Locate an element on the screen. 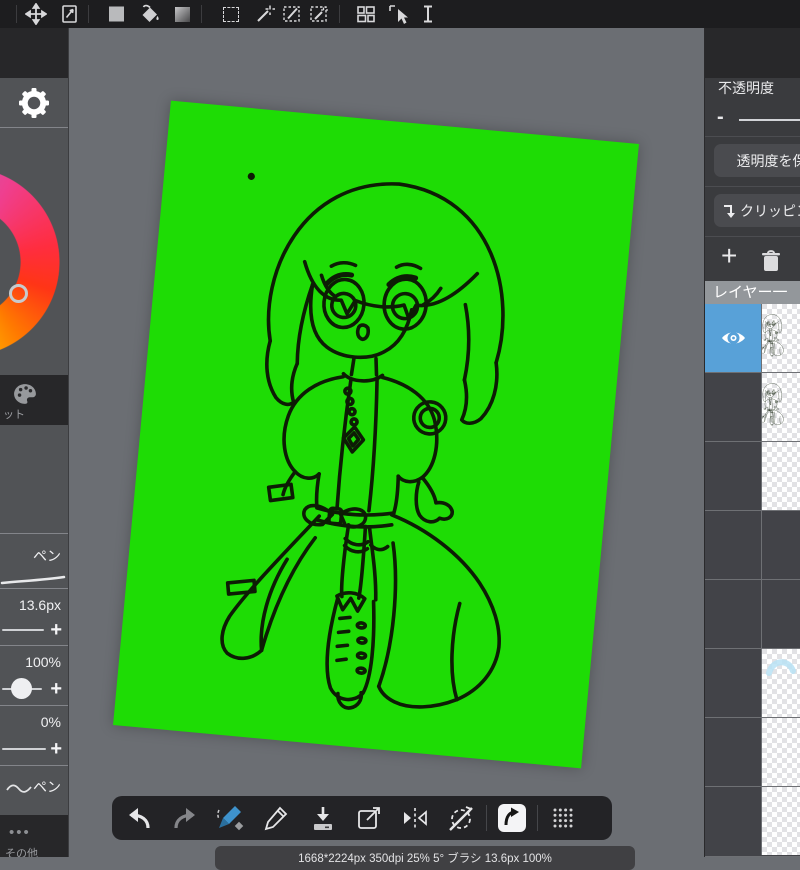 The image size is (800, 870). brush-opacity-section: 100% + is located at coordinates (34, 675).